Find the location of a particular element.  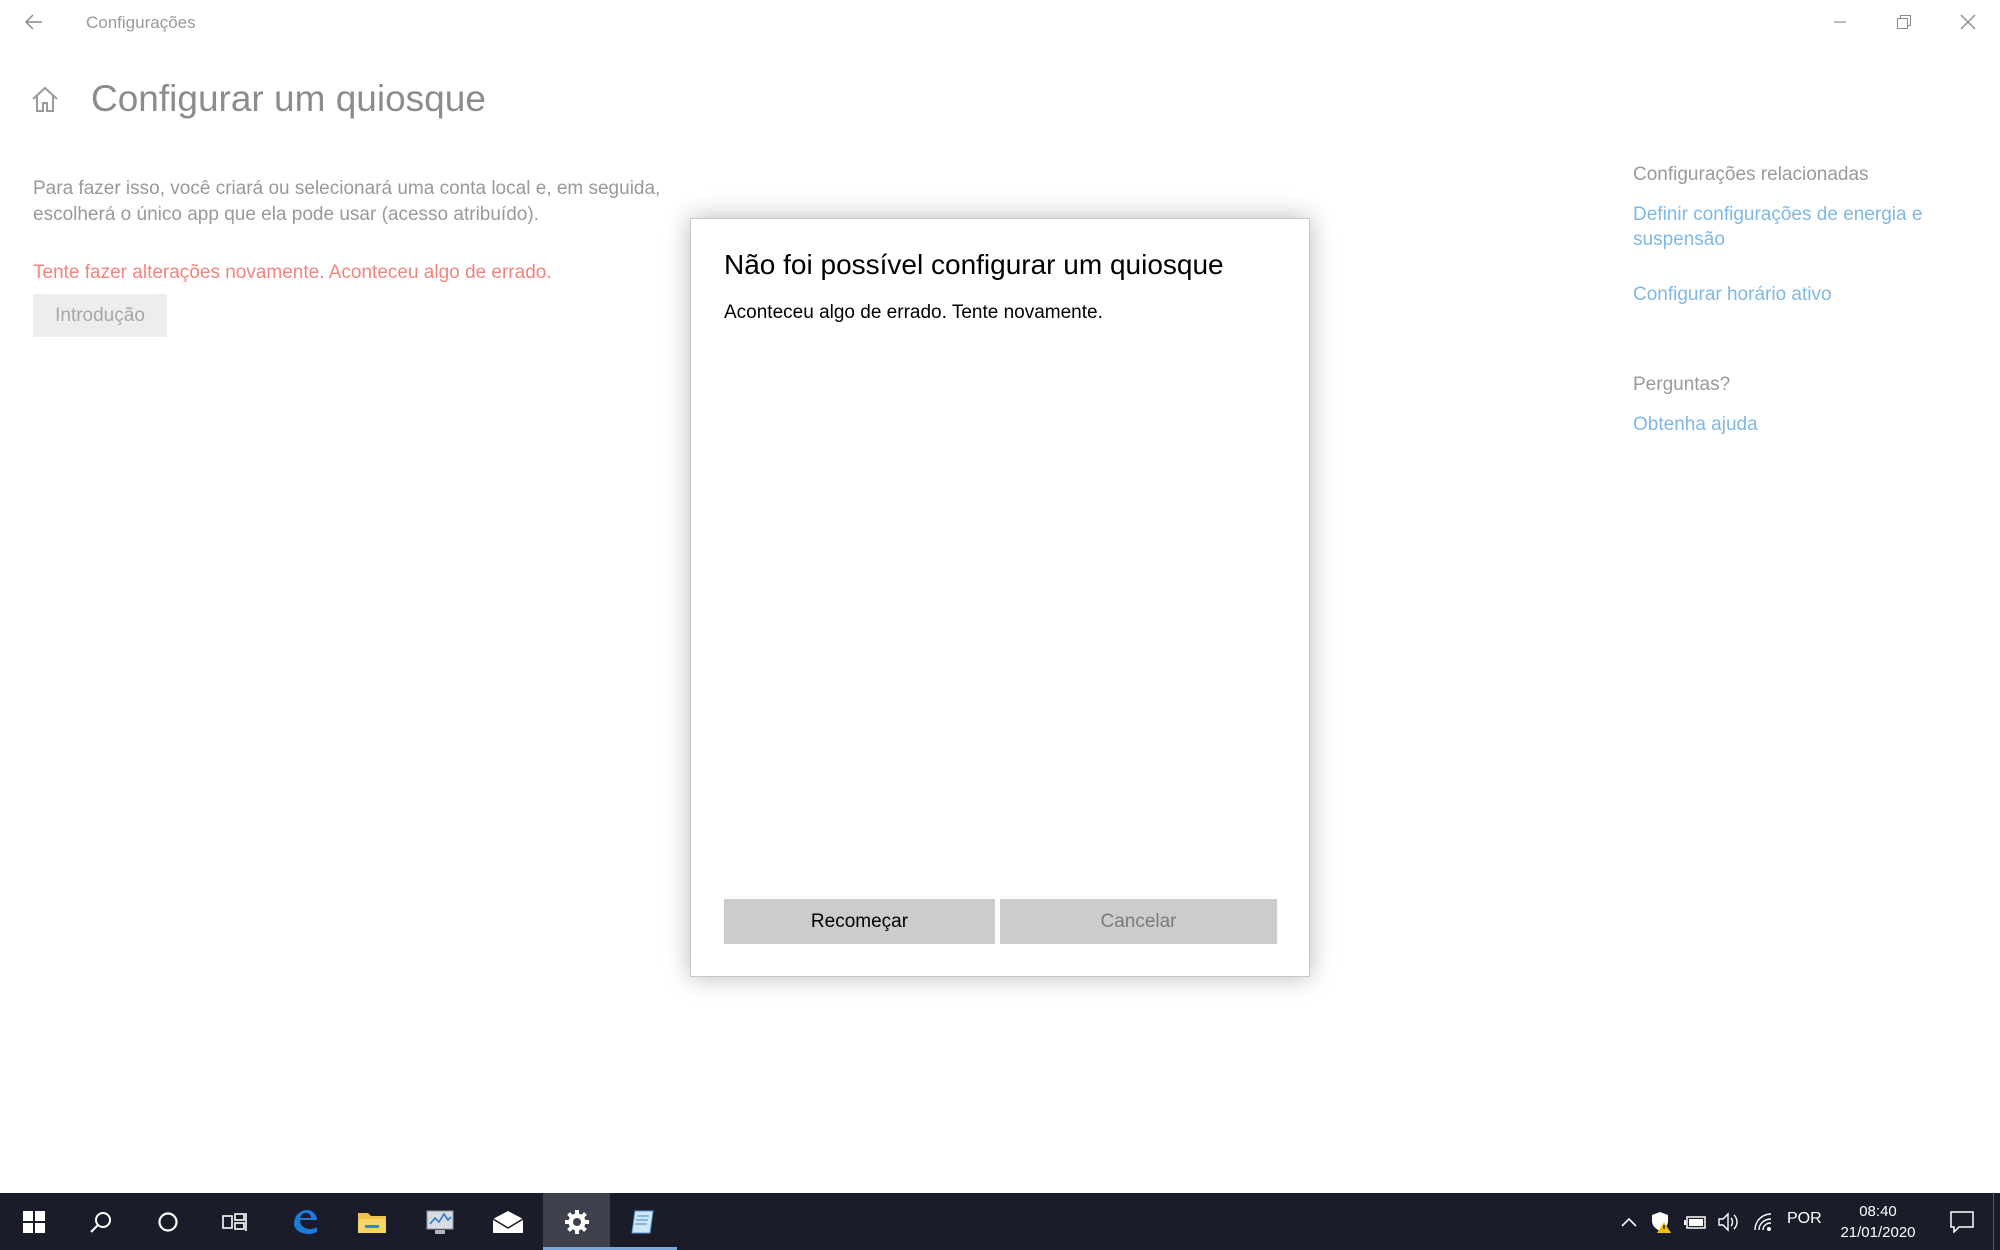

questions-heading: Perguntas? is located at coordinates (1682, 384).